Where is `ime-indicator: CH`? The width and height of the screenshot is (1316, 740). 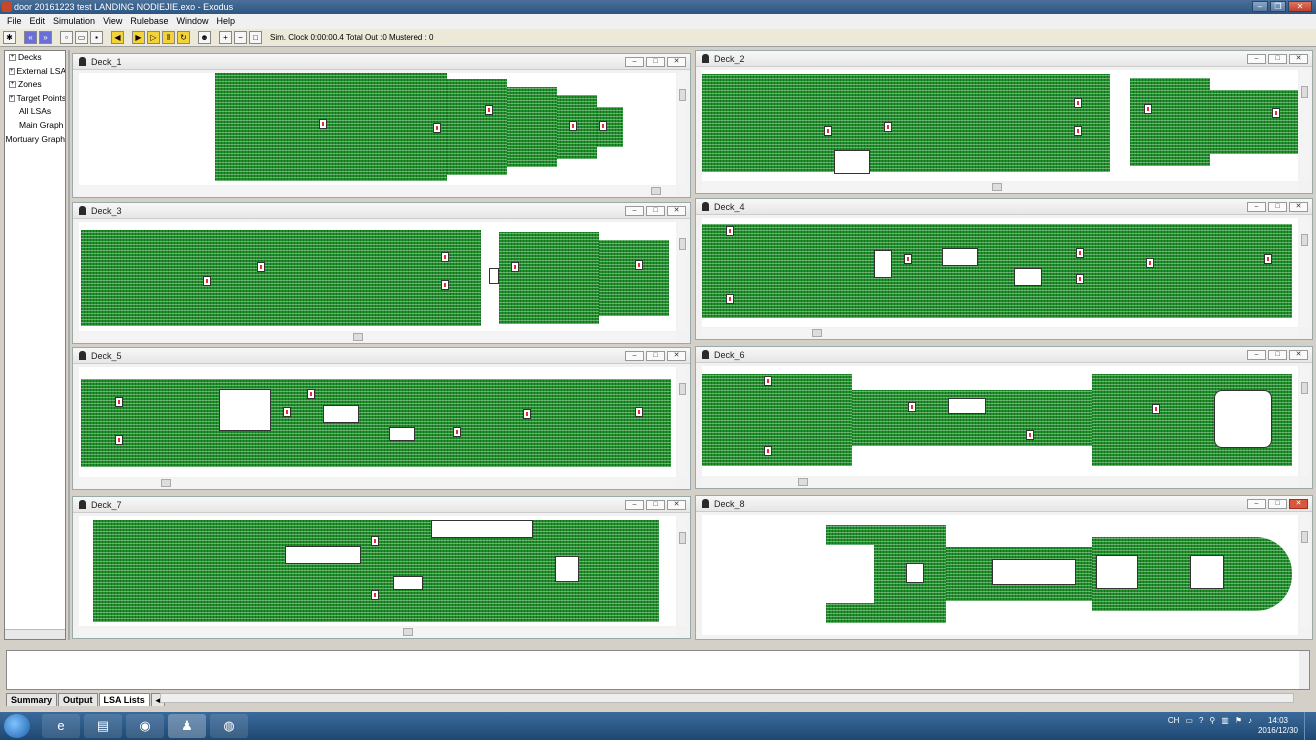 ime-indicator: CH is located at coordinates (1174, 720).